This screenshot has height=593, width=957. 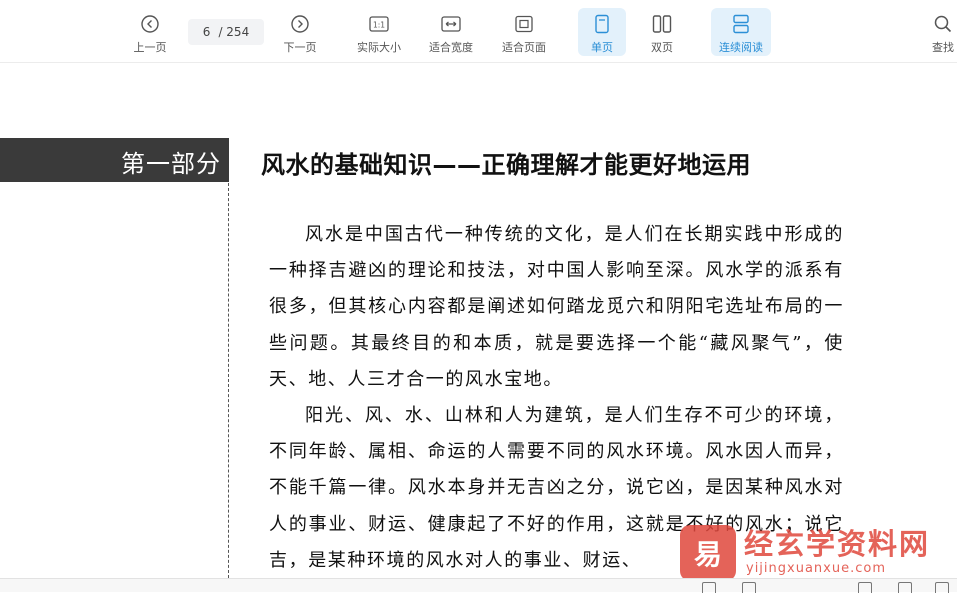 What do you see at coordinates (837, 544) in the screenshot?
I see `watermark-title: 经玄学资料网` at bounding box center [837, 544].